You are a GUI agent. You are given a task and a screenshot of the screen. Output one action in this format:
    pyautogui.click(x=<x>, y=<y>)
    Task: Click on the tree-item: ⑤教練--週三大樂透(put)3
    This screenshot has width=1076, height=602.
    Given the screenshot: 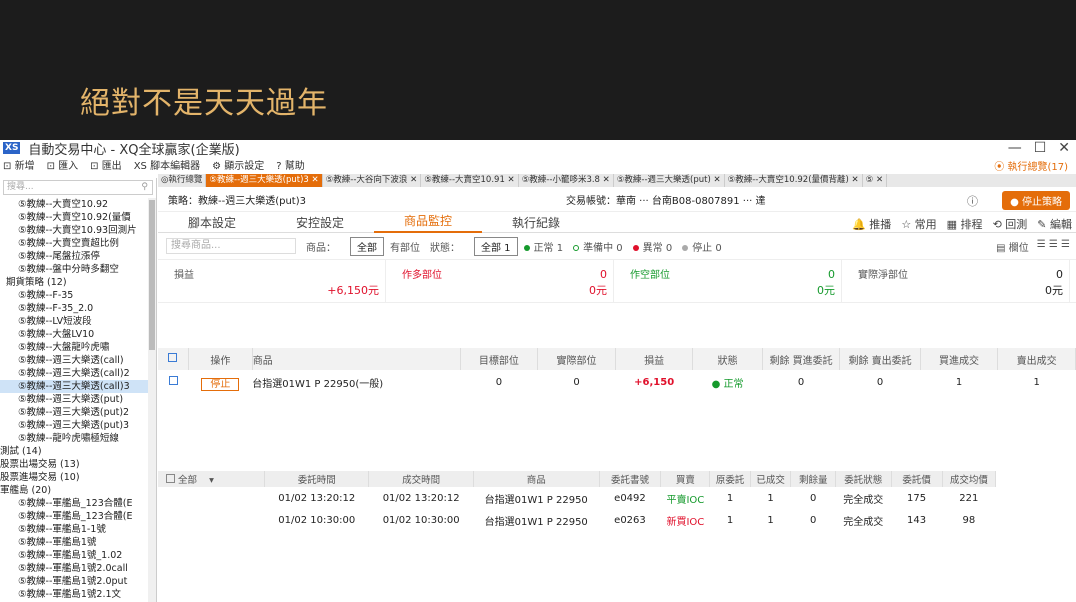 What is the action you would take?
    pyautogui.click(x=74, y=425)
    